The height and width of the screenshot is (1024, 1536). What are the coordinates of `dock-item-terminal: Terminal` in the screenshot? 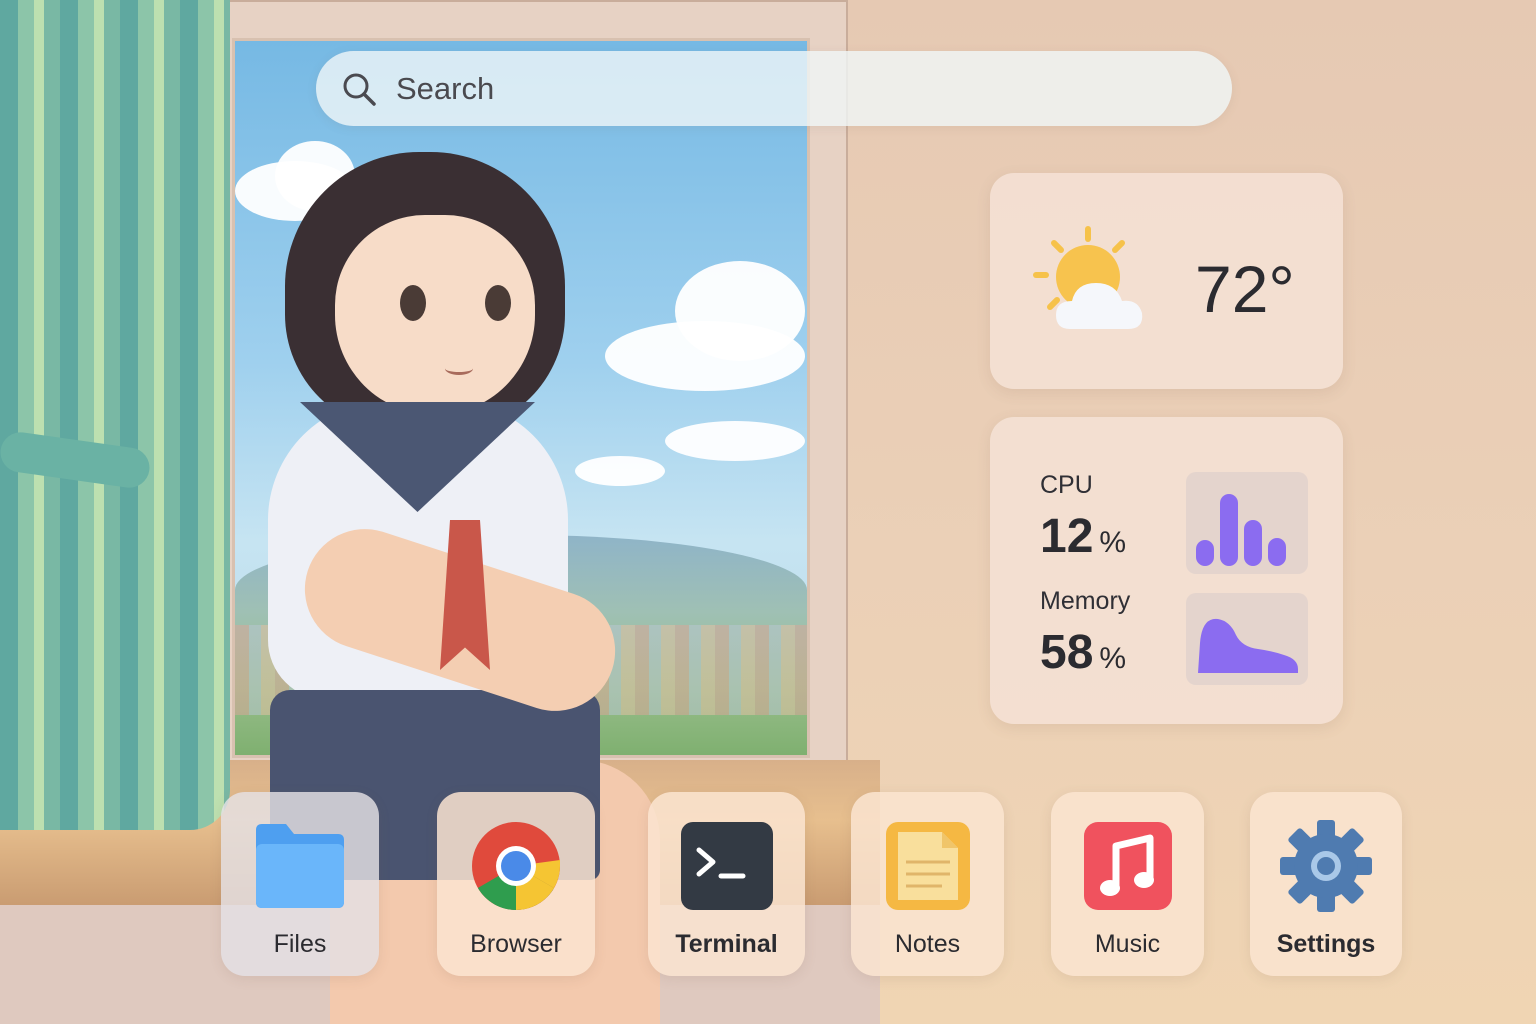 It's located at (726, 884).